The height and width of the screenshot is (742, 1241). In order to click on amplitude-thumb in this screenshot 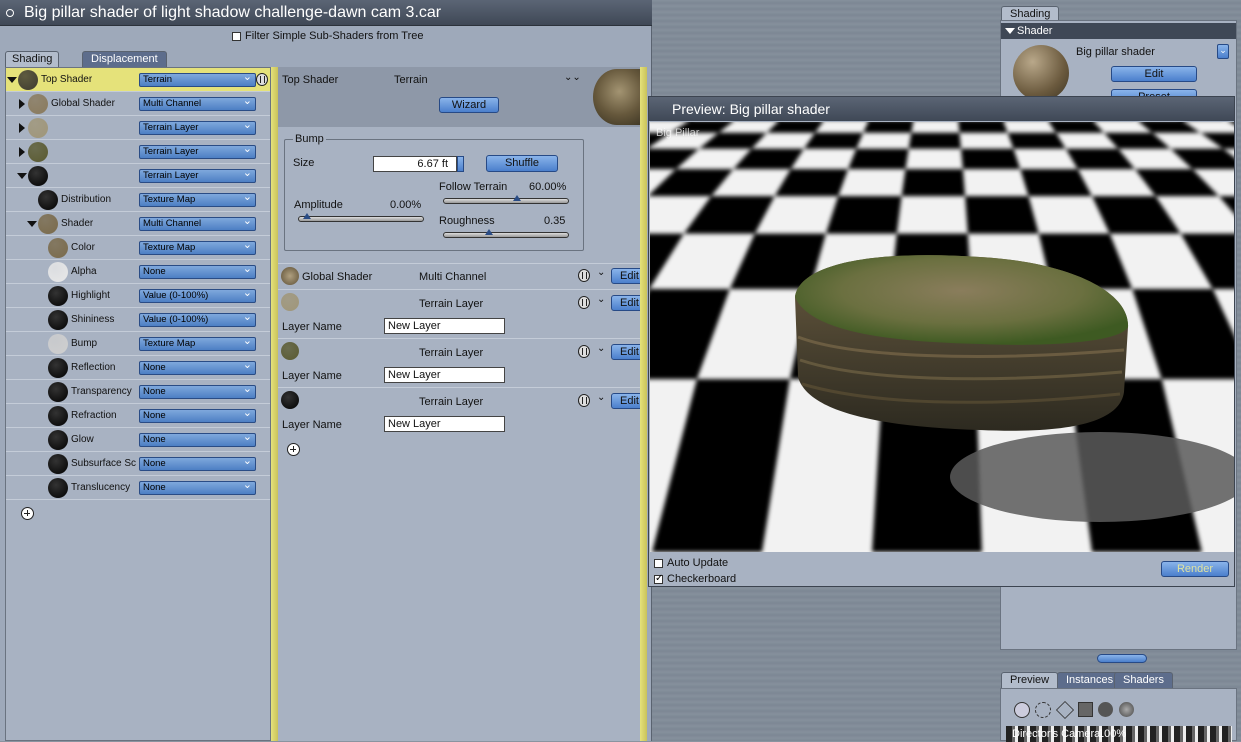, I will do `click(307, 216)`.